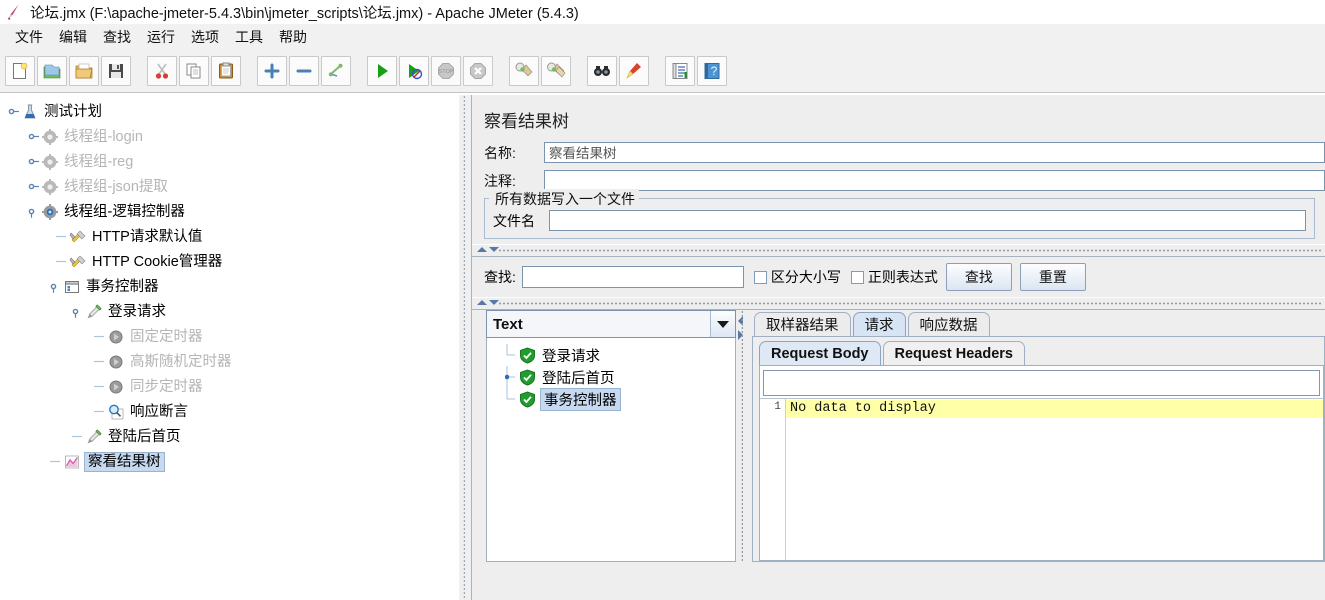  What do you see at coordinates (382, 71) in the screenshot?
I see `start-icon` at bounding box center [382, 71].